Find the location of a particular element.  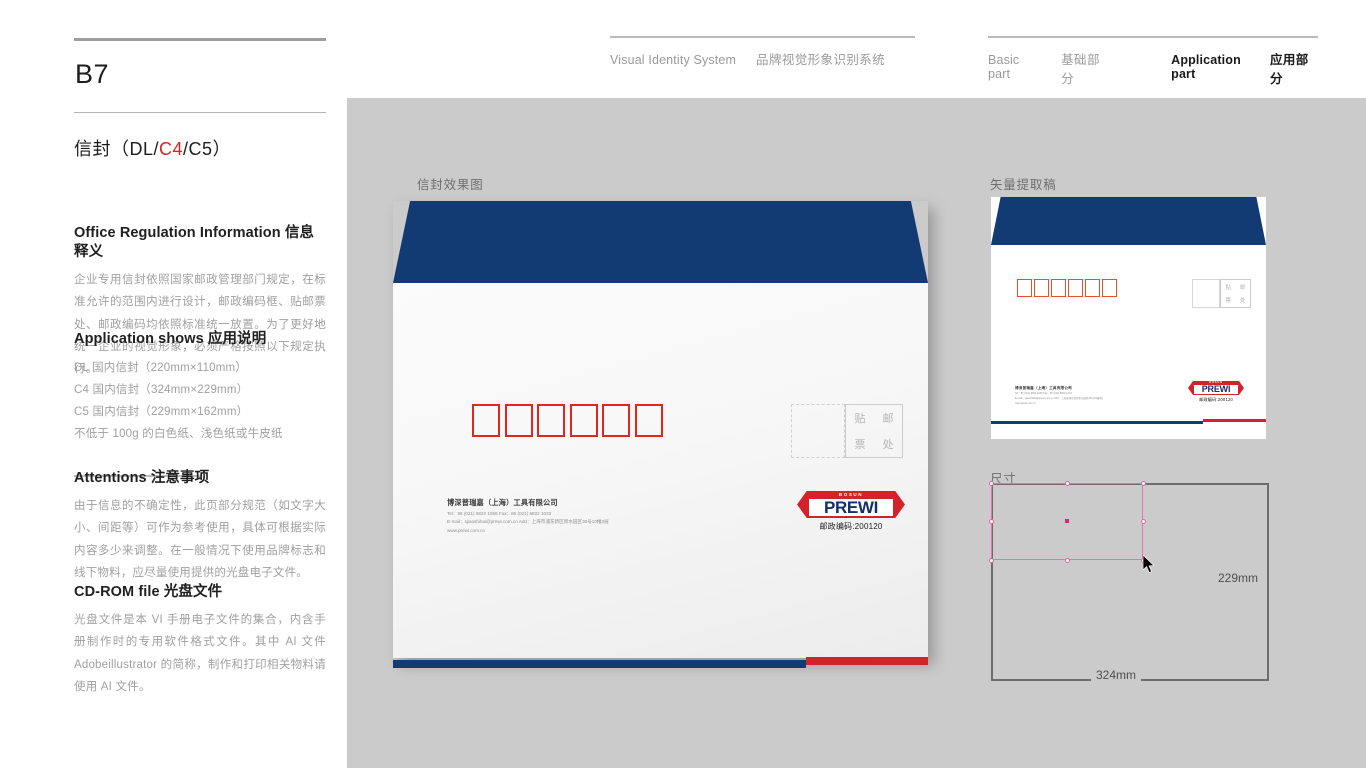

header-basic-cn: 基础部分 is located at coordinates (1085, 68).